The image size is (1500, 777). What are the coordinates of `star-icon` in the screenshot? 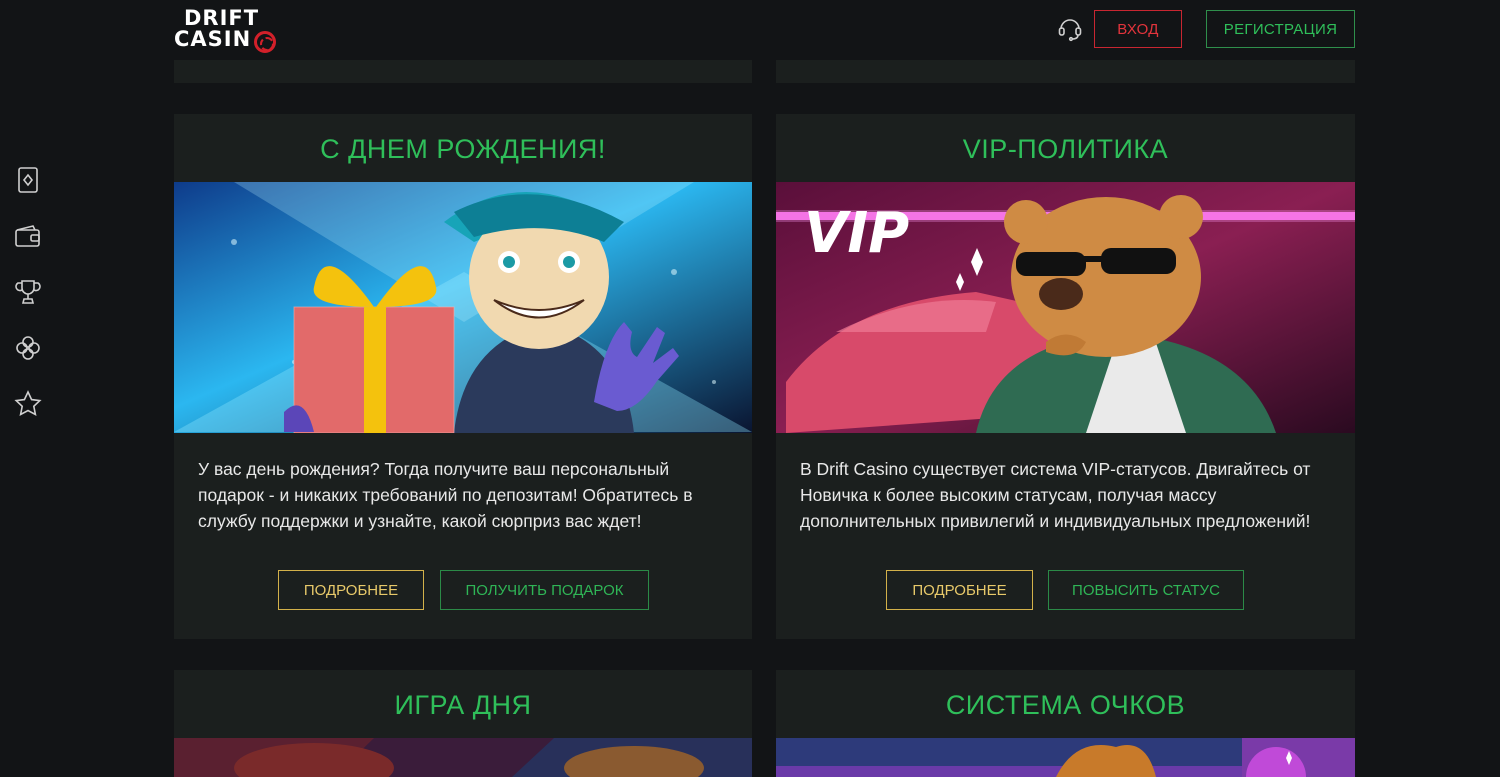 It's located at (28, 403).